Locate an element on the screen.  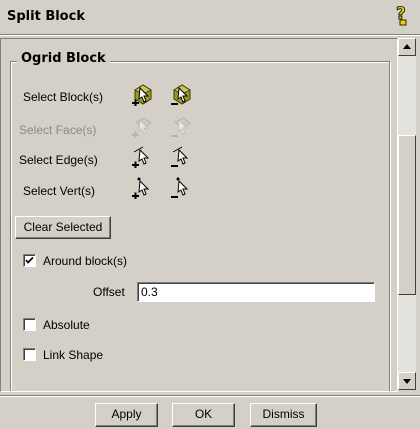
block-select-remove-icon is located at coordinates (182, 94).